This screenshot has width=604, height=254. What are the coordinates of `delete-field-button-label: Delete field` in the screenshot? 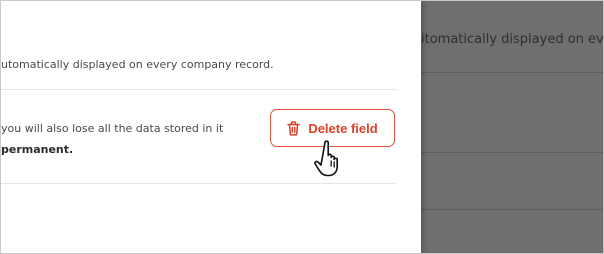 It's located at (343, 128).